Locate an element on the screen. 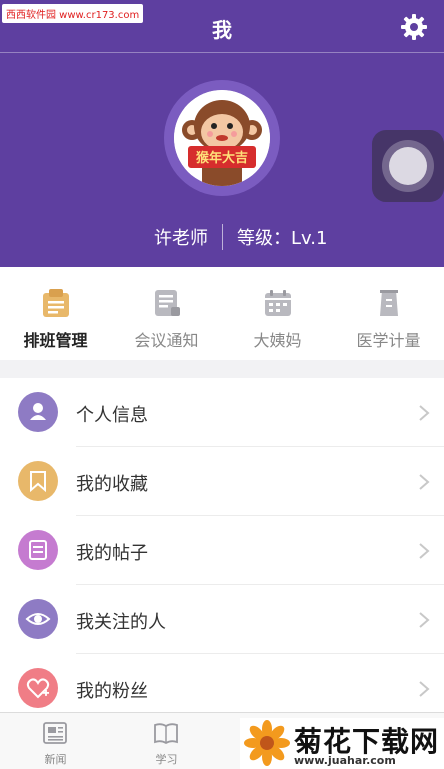 The height and width of the screenshot is (769, 444). monkey-avatar-image: 猴年大吉 is located at coordinates (222, 138).